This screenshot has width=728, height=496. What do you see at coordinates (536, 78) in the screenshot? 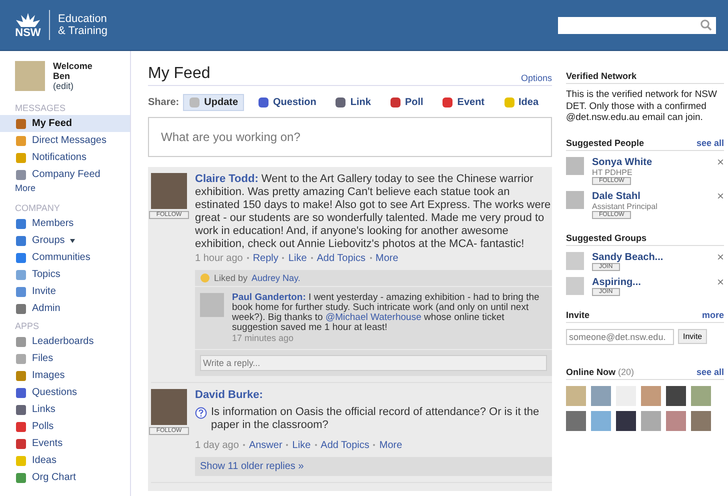
I see `options-link: Options` at bounding box center [536, 78].